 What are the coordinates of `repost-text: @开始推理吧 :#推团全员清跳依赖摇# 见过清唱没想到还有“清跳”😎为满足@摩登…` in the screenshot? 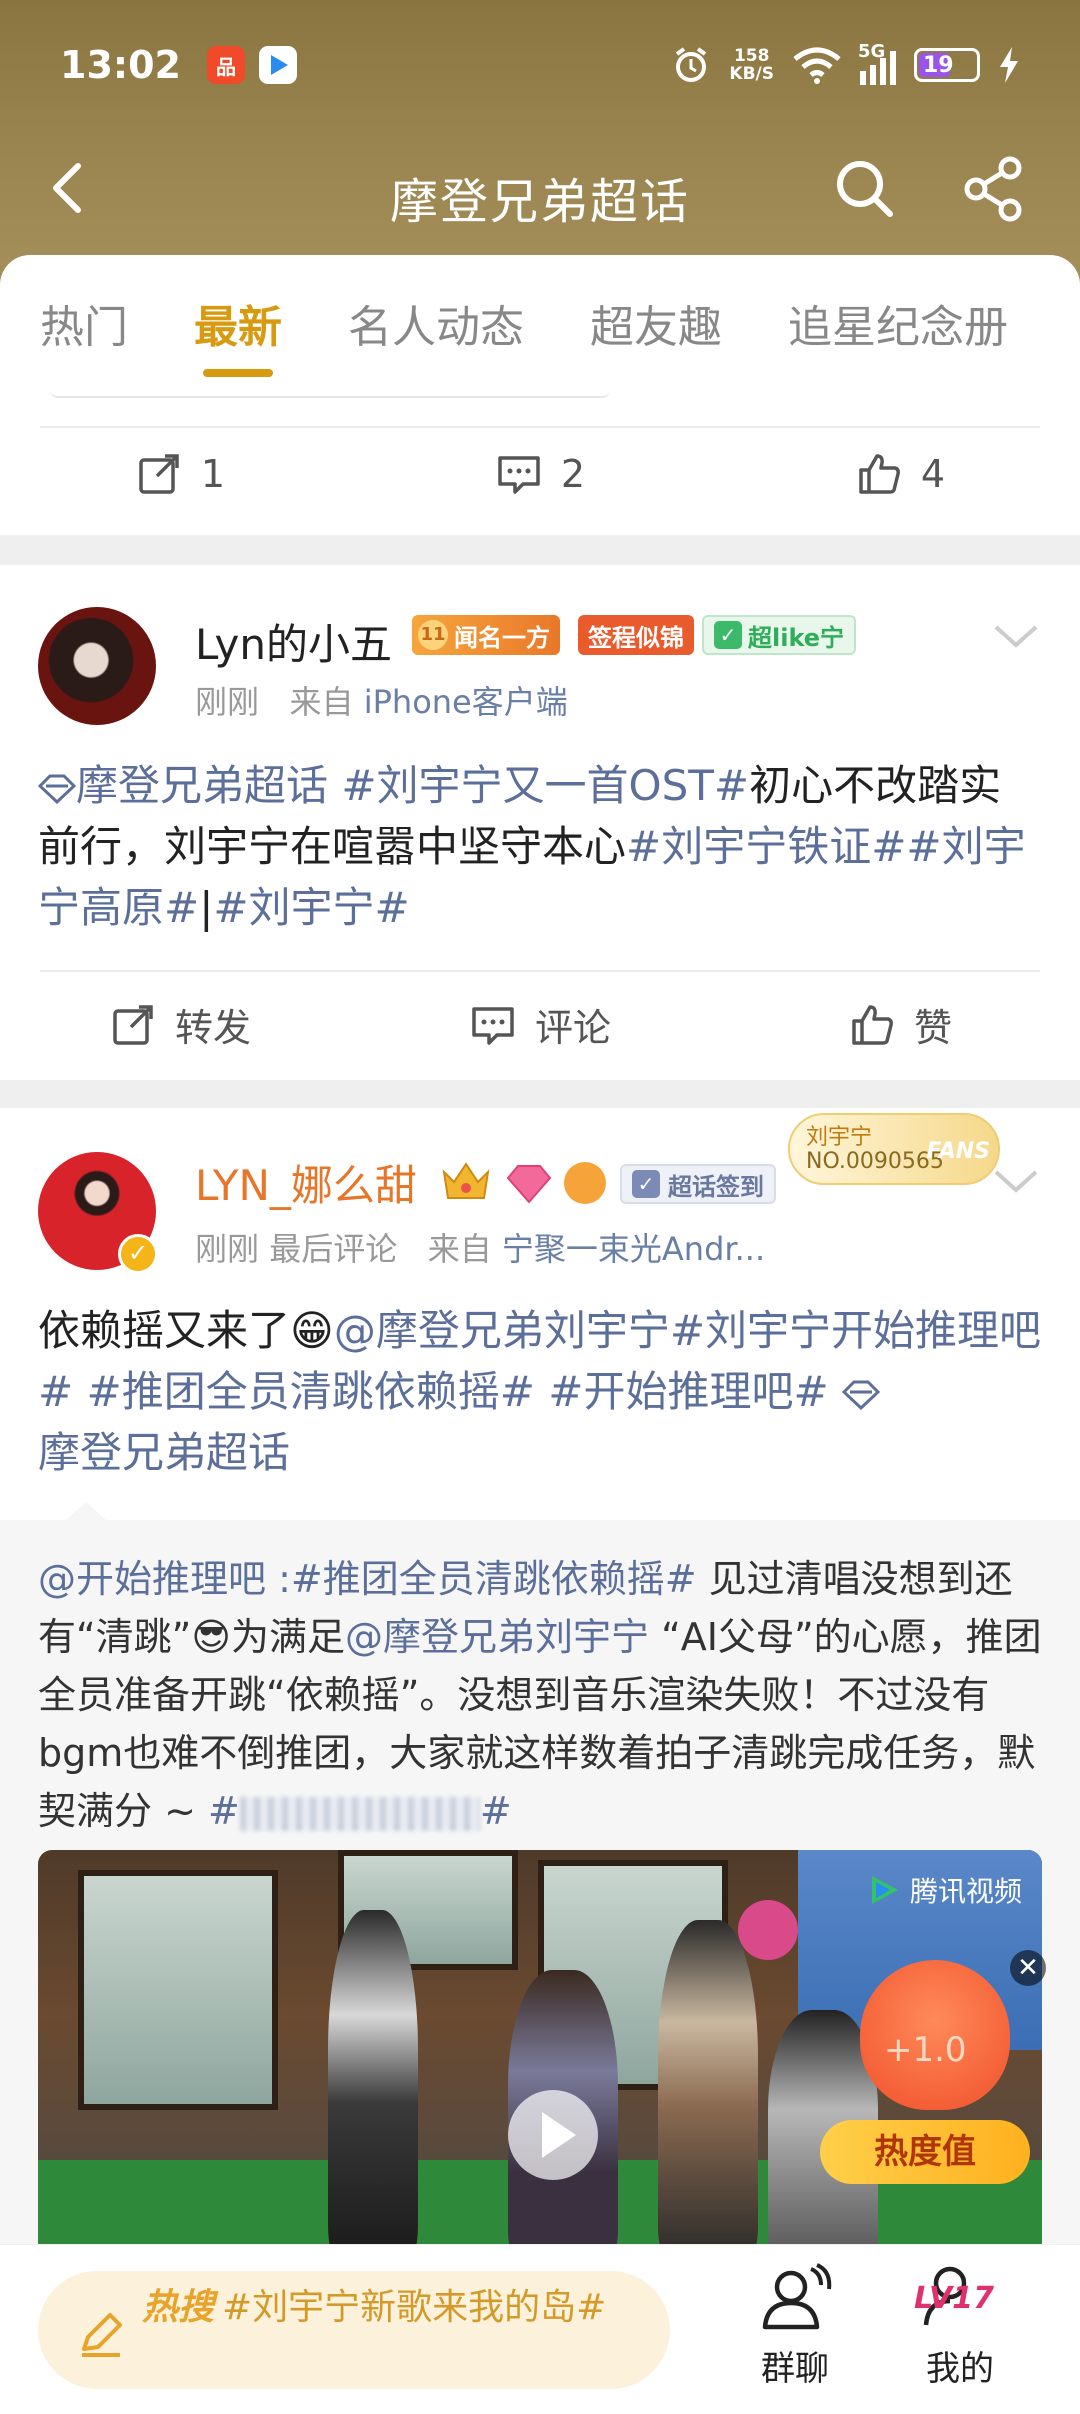 It's located at (540, 1695).